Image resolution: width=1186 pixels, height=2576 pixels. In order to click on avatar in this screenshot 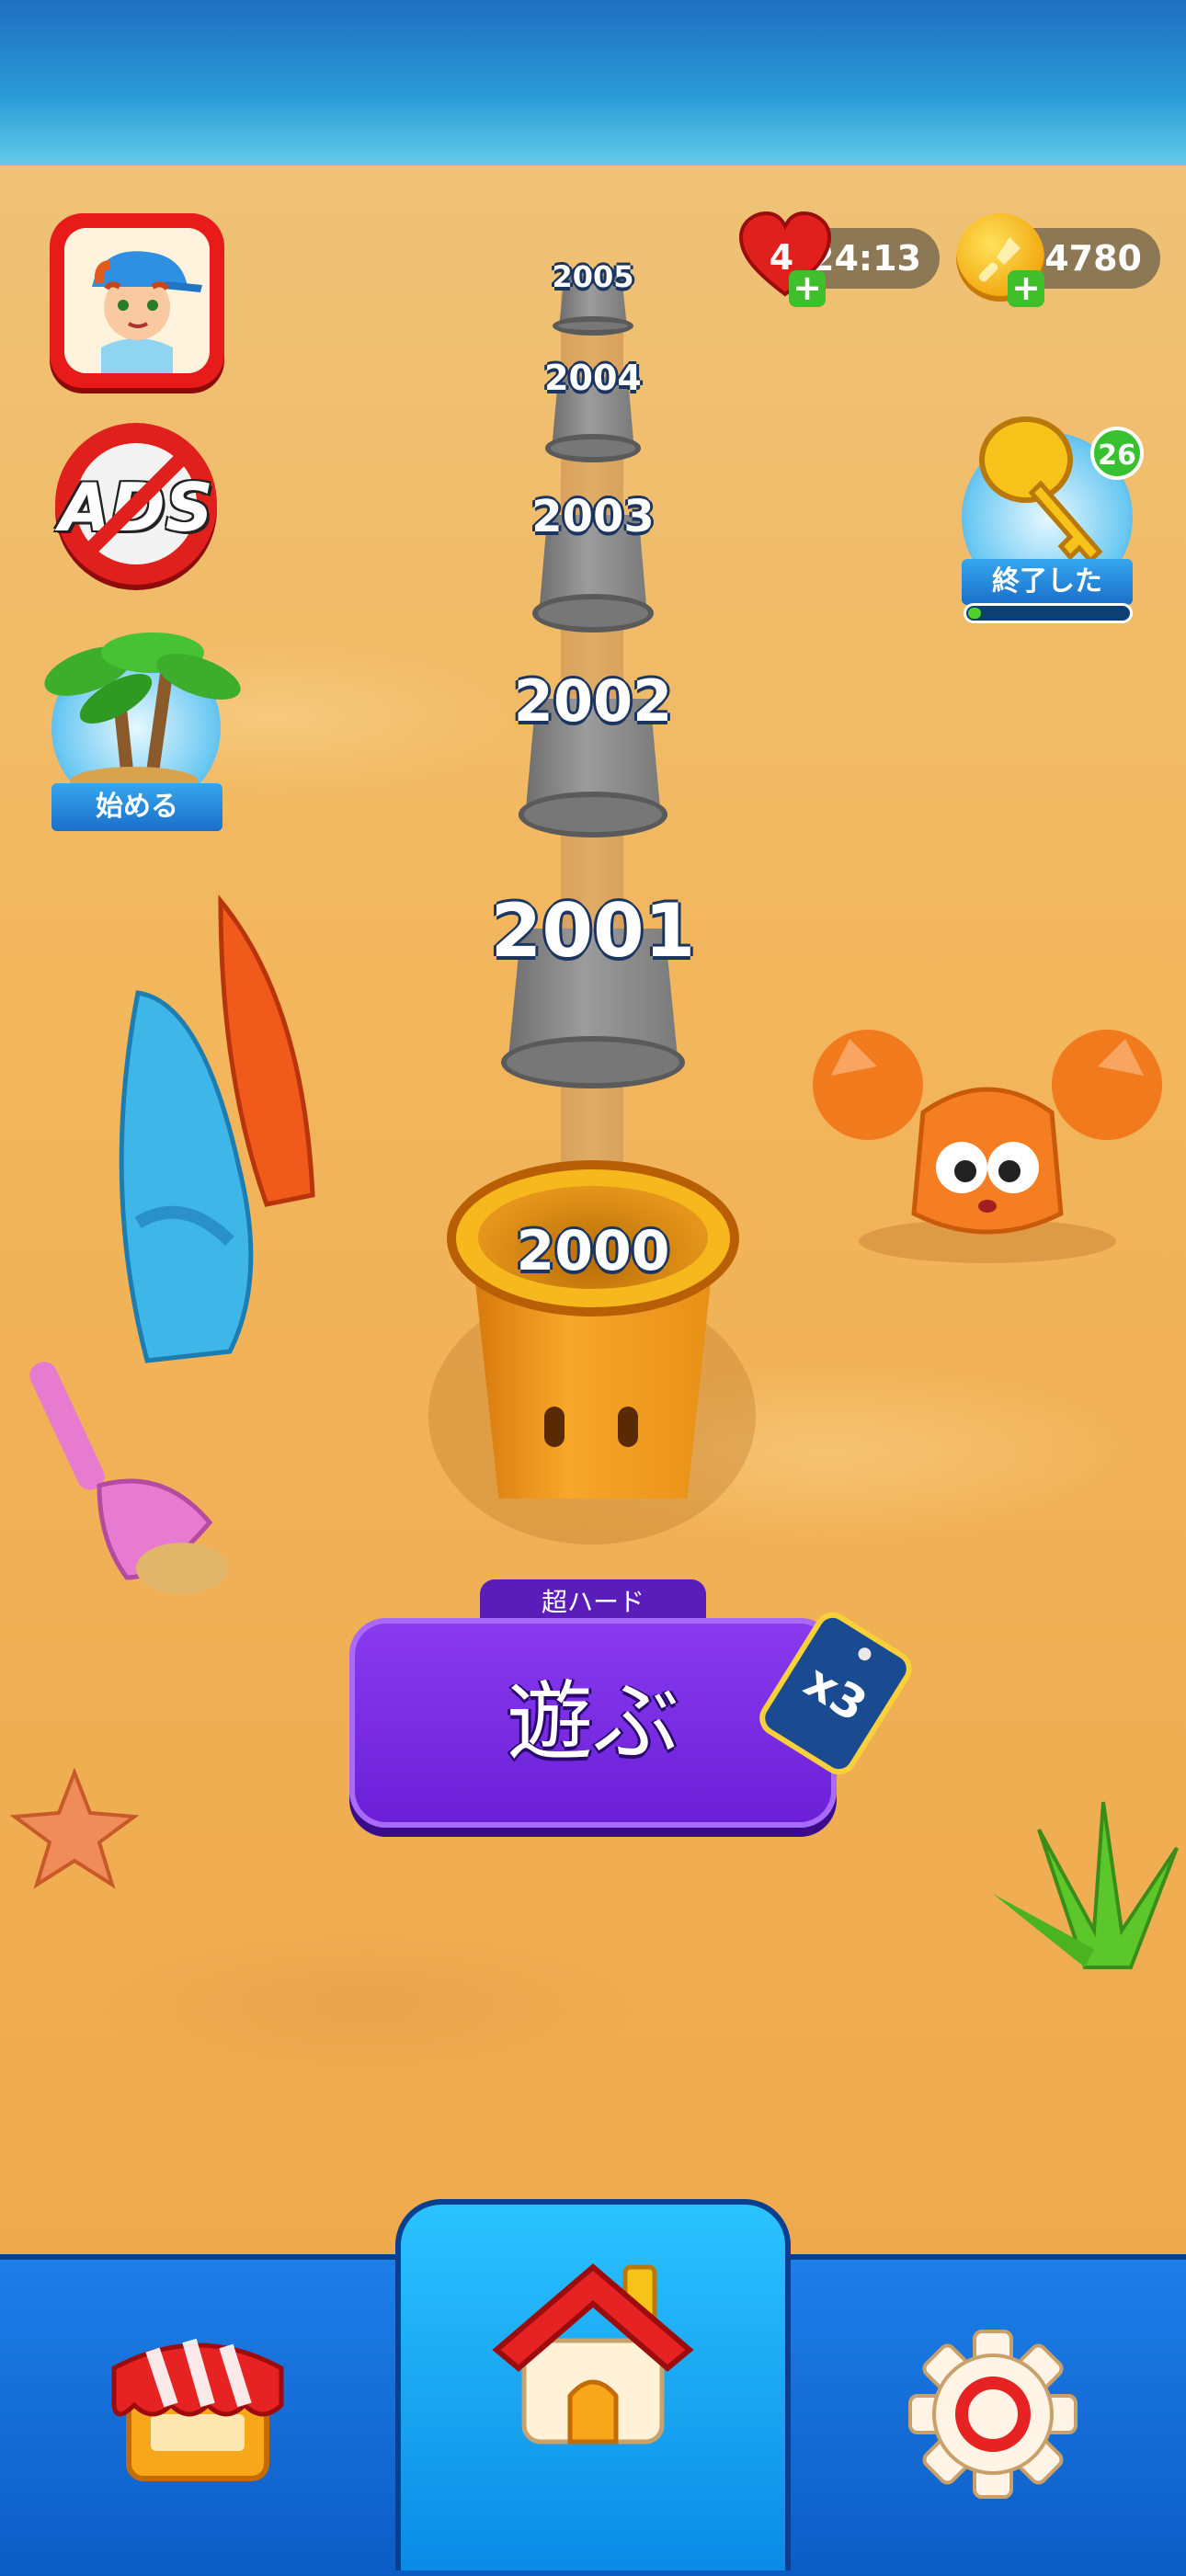, I will do `click(137, 300)`.